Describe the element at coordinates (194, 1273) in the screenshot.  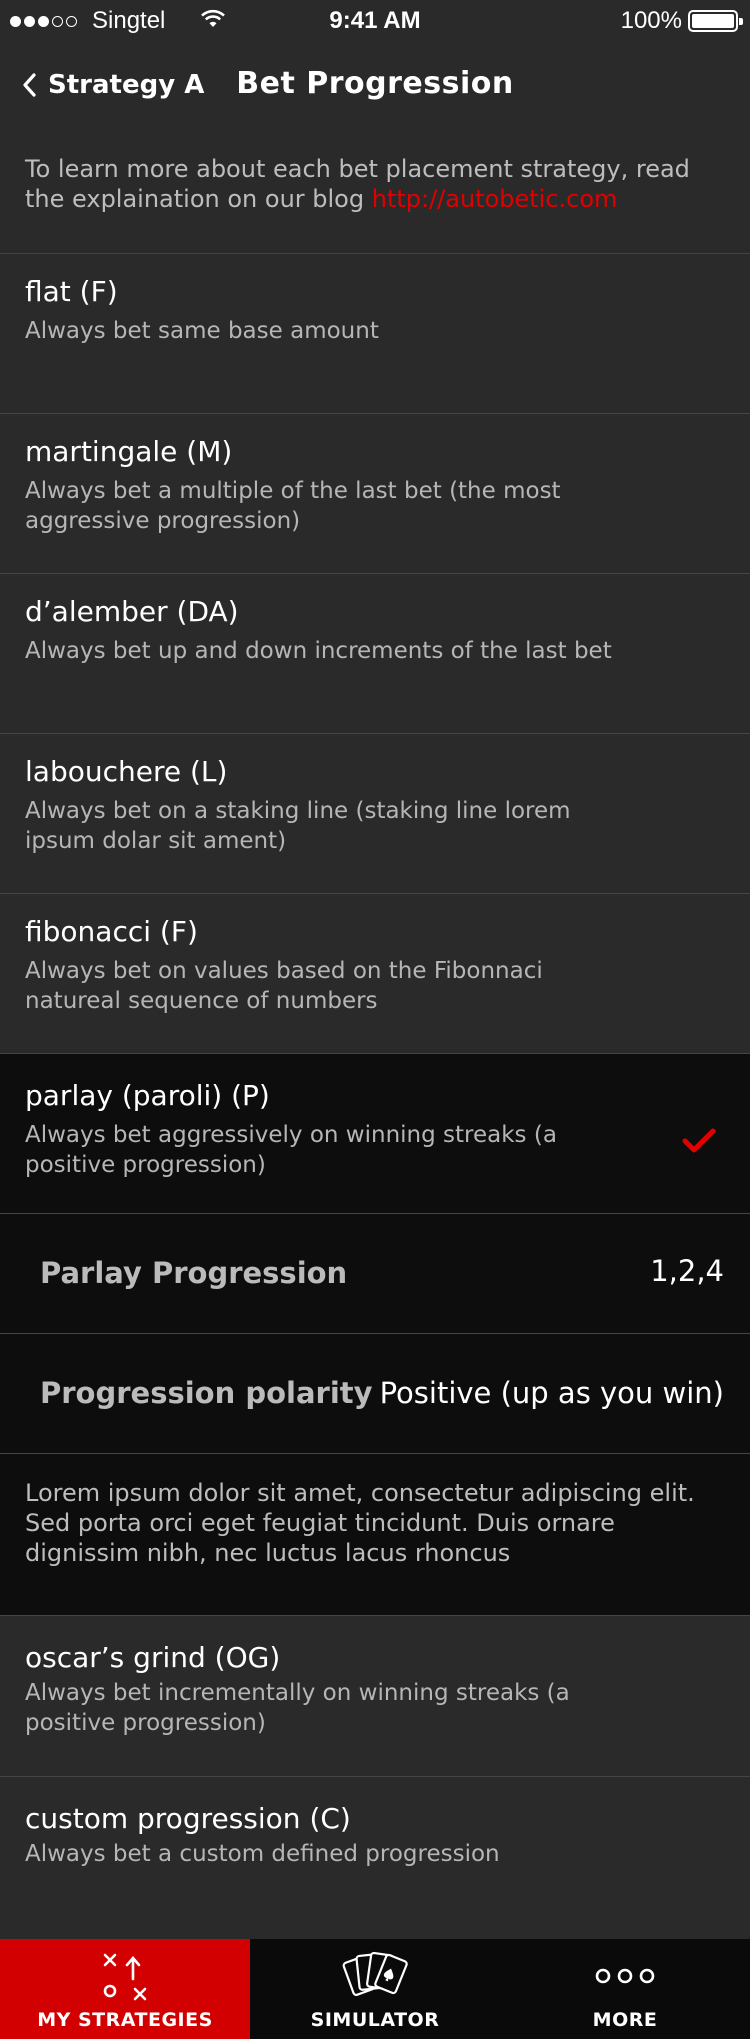
I see `parlay-progression-label: Parlay Progression` at that location.